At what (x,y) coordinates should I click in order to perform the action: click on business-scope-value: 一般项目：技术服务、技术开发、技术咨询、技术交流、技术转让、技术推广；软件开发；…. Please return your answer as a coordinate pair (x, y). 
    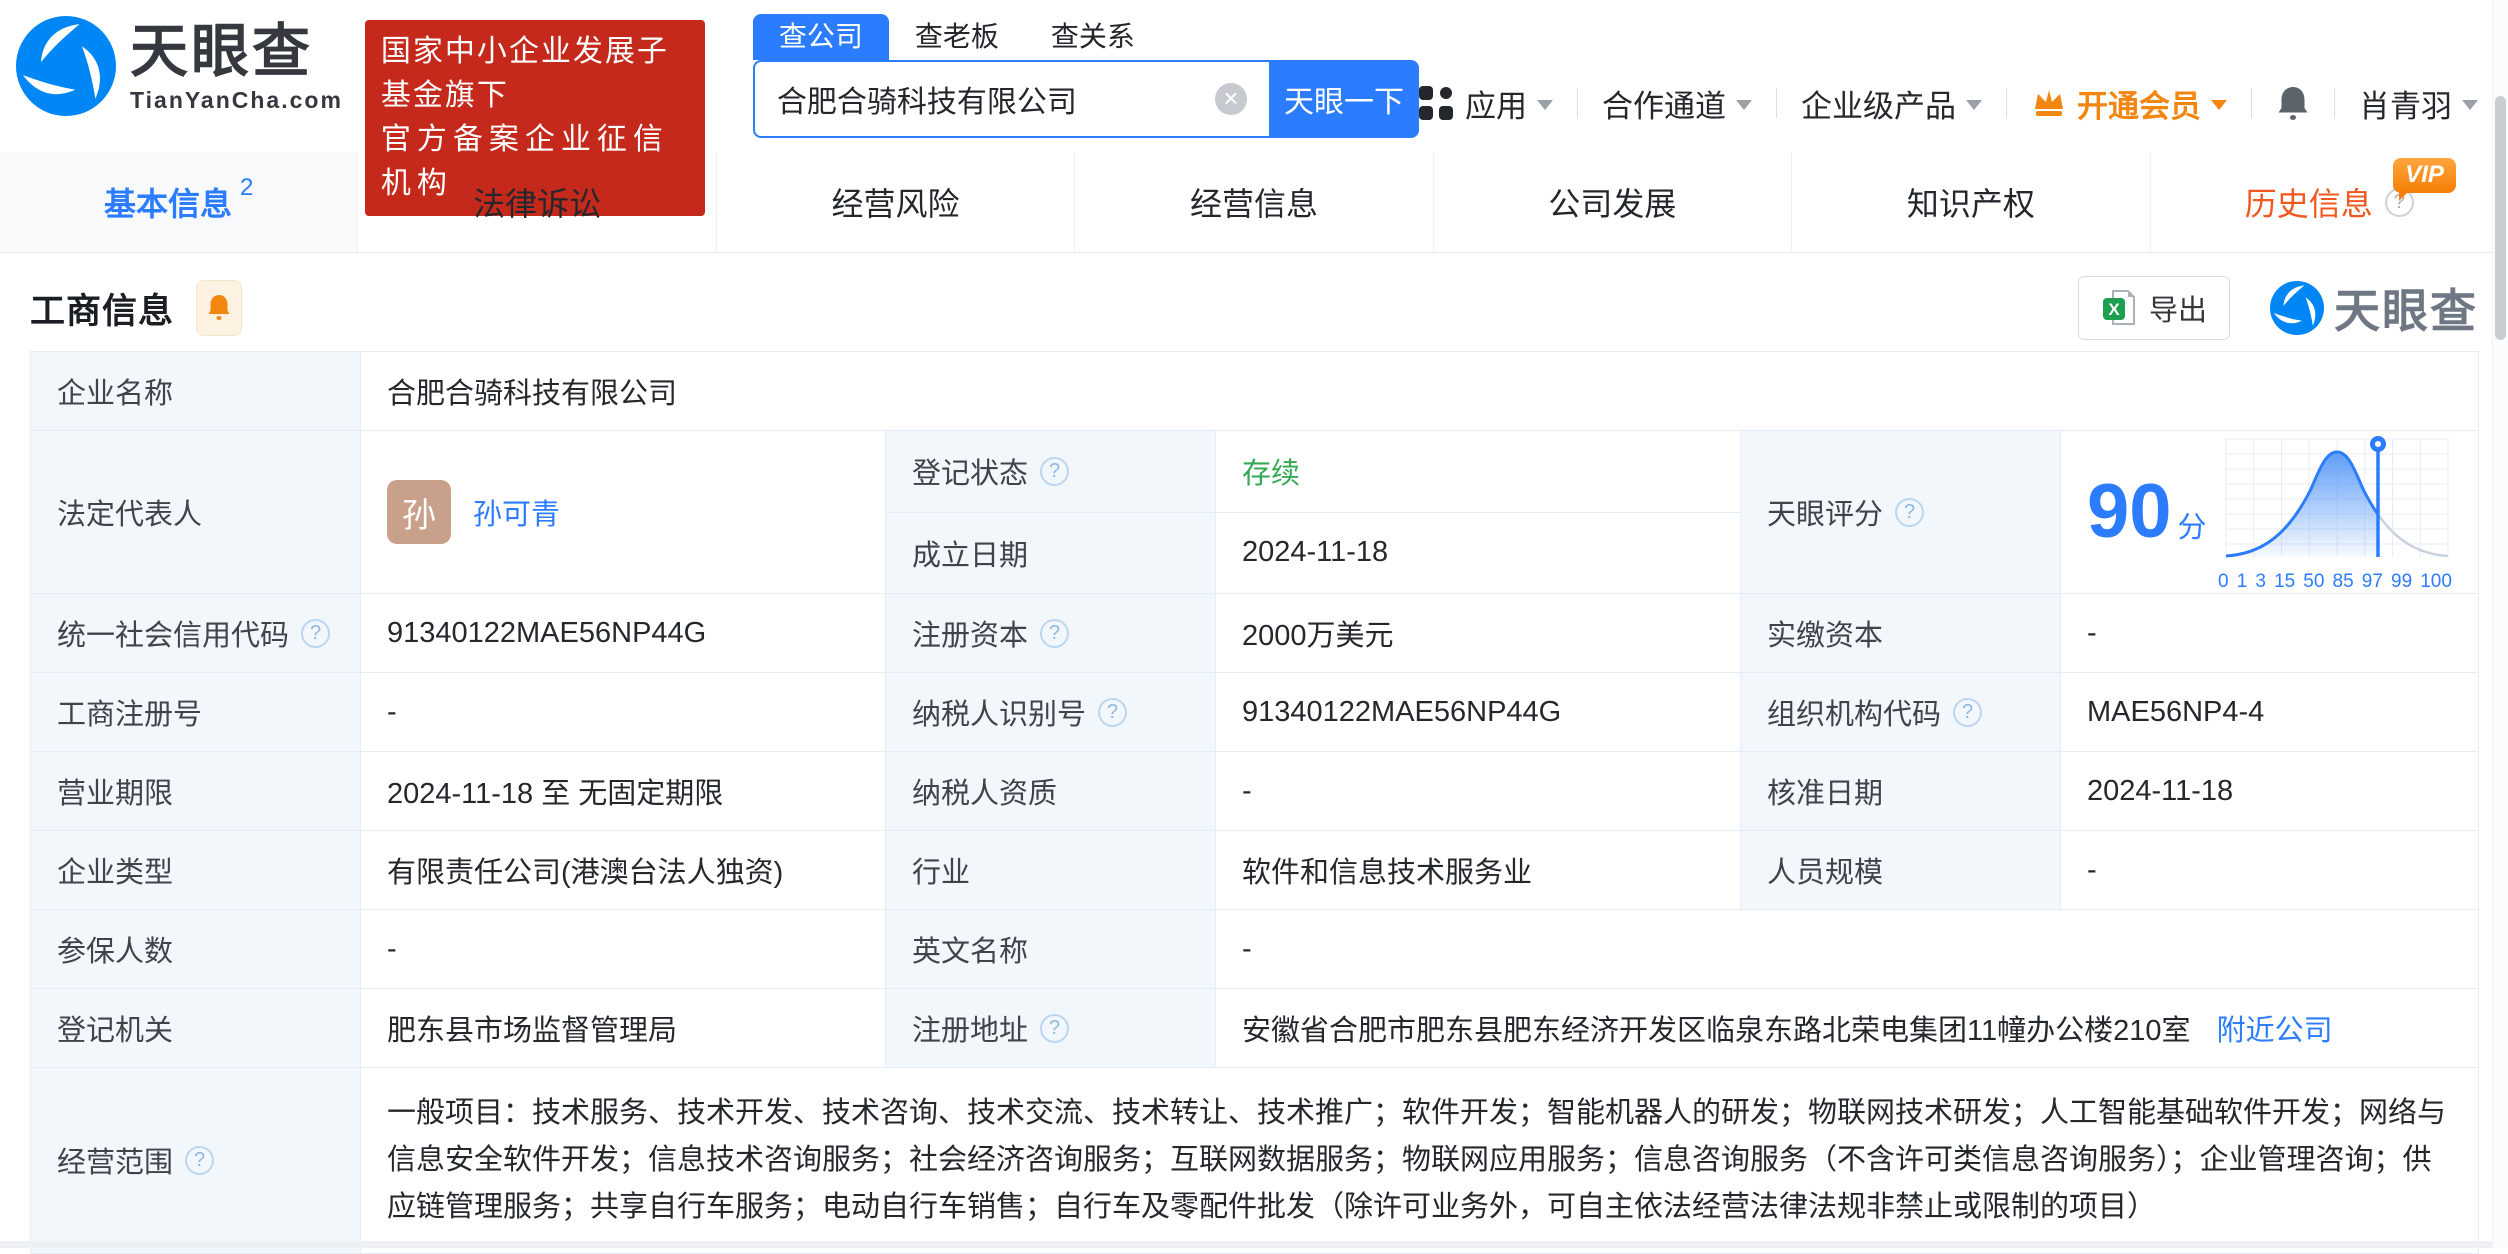
    Looking at the image, I should click on (1419, 1160).